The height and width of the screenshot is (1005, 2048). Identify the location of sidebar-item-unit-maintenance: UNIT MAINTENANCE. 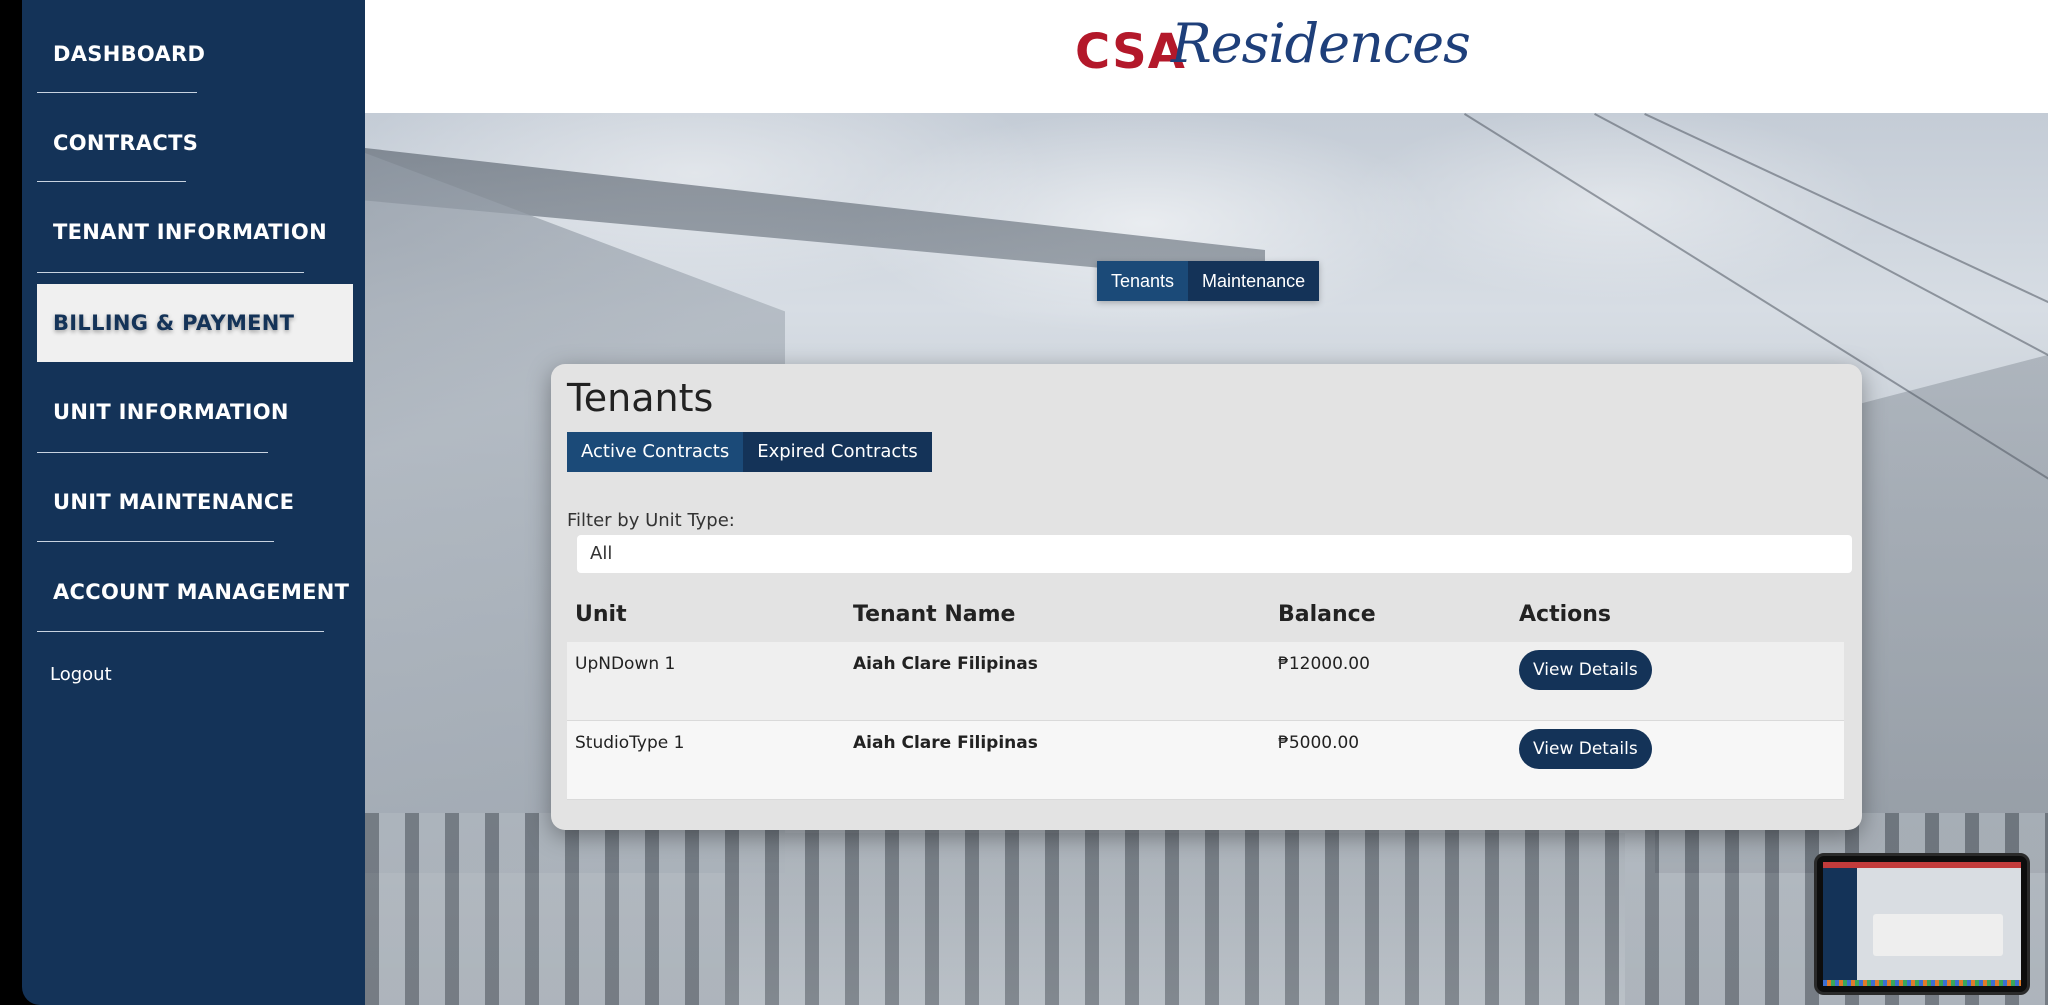
(165, 502).